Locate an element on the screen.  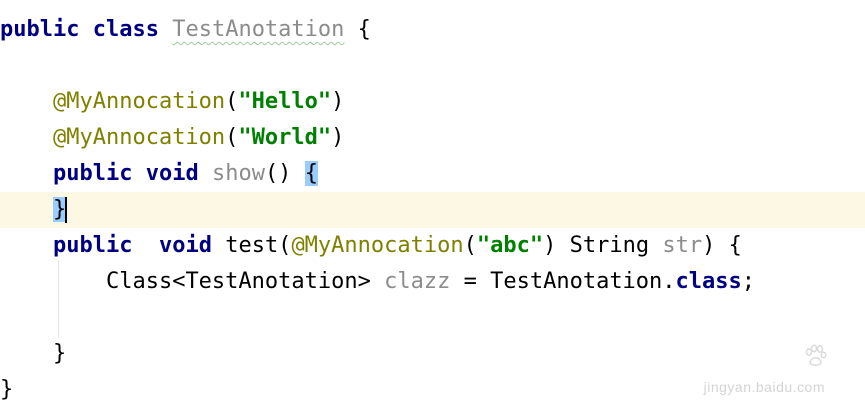
string-literal: "World" is located at coordinates (285, 137).